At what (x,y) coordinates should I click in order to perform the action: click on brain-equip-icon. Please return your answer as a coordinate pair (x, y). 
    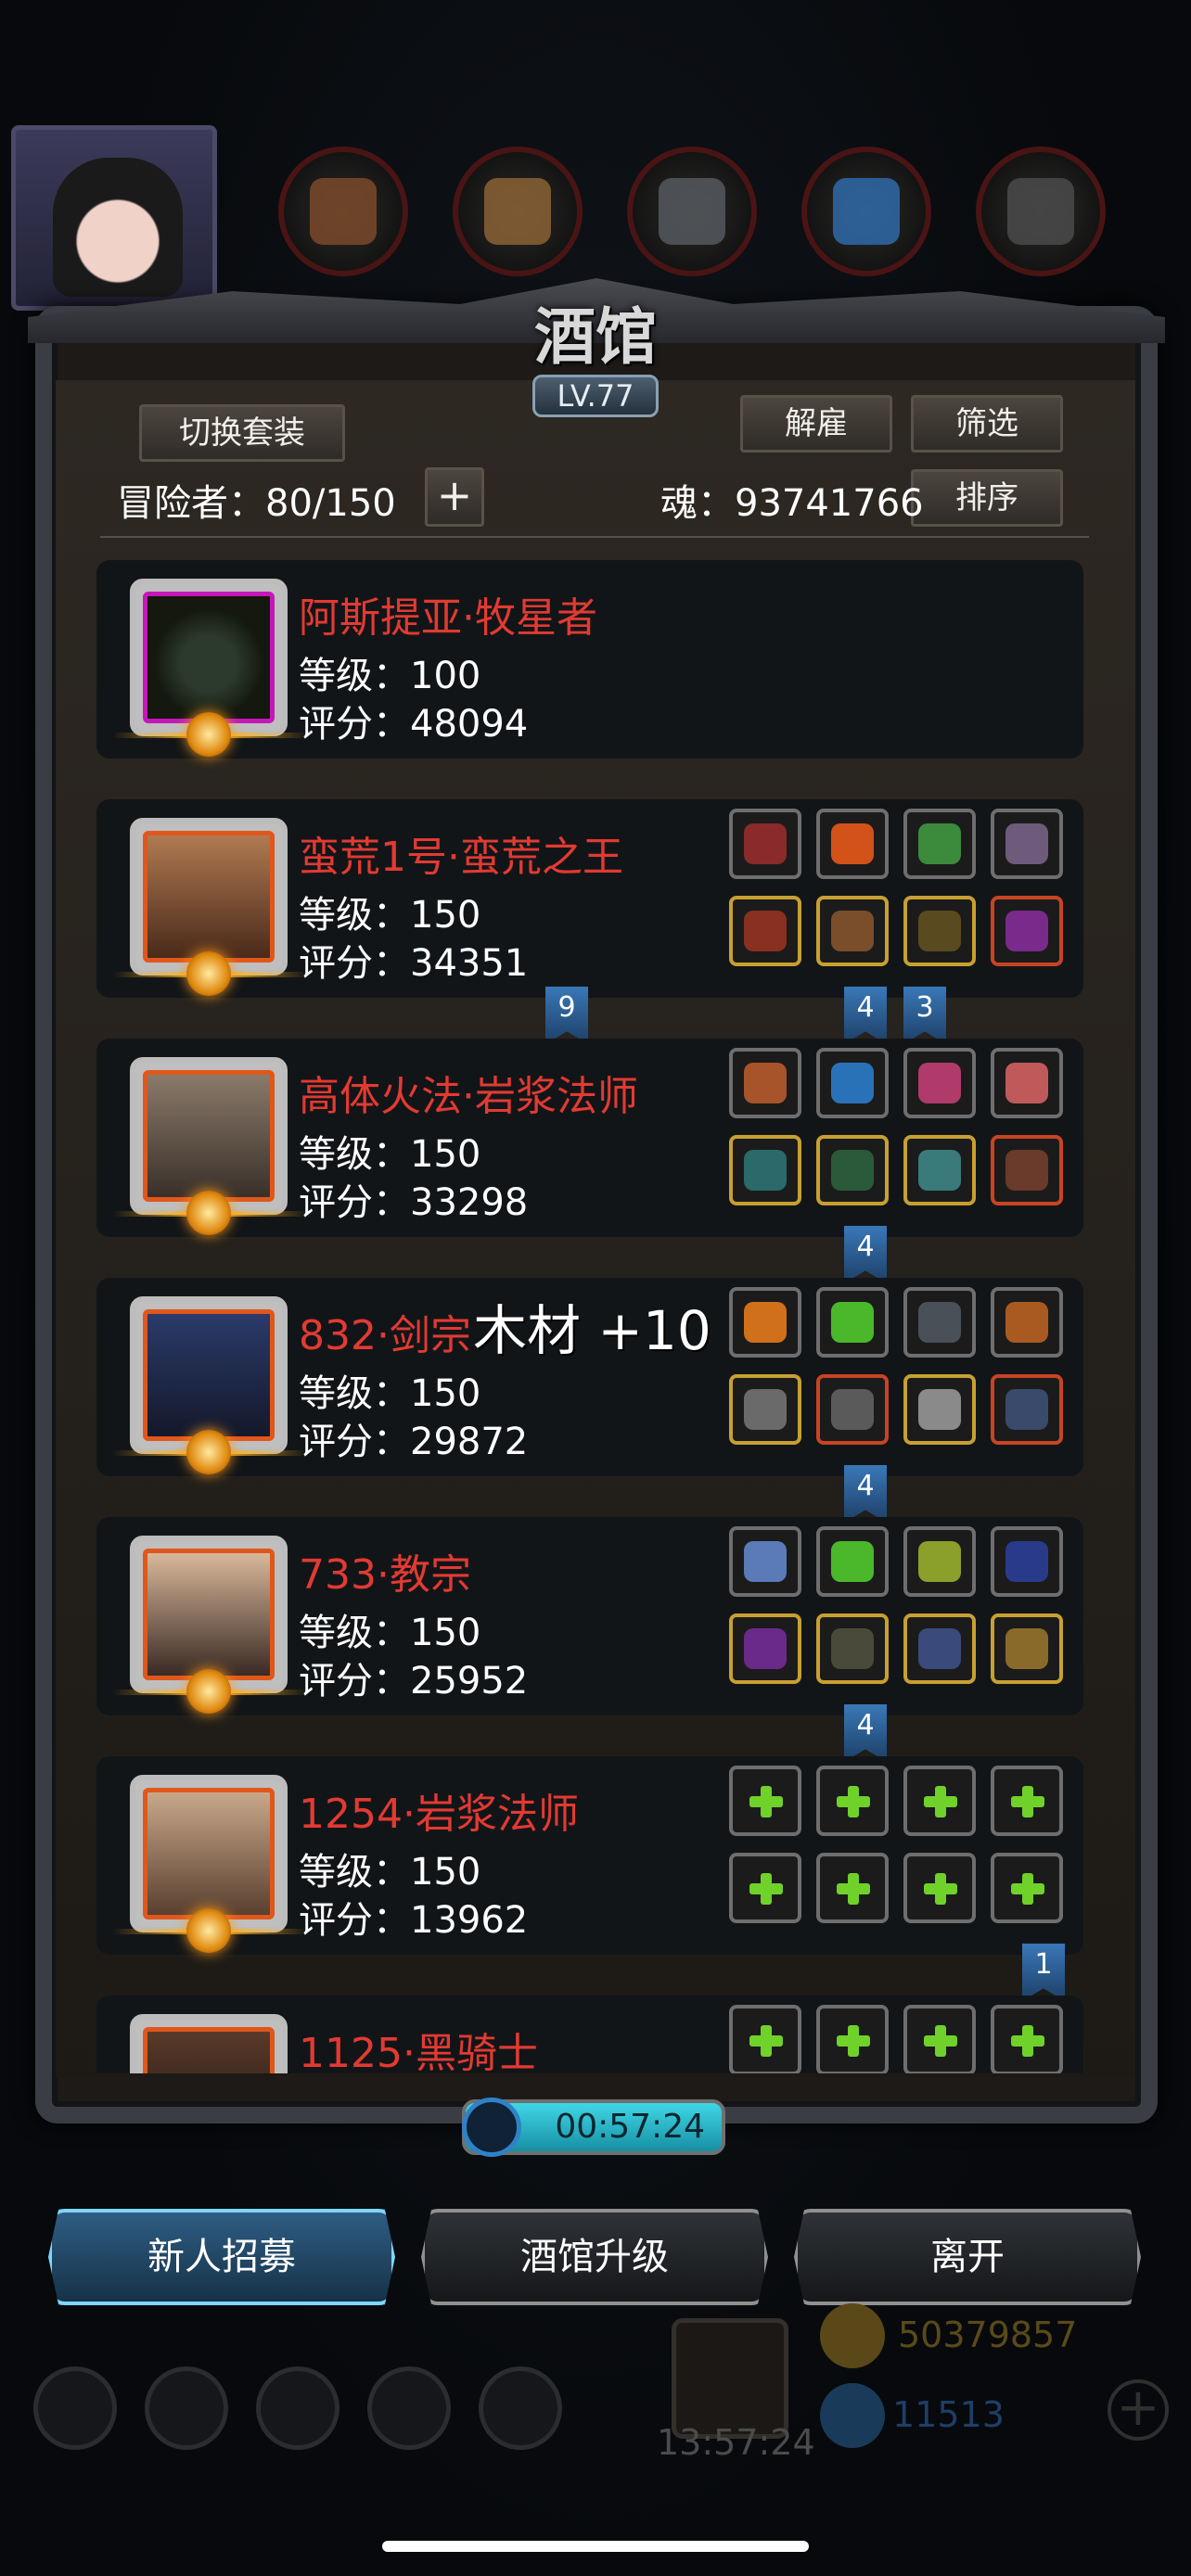
    Looking at the image, I should click on (1027, 1083).